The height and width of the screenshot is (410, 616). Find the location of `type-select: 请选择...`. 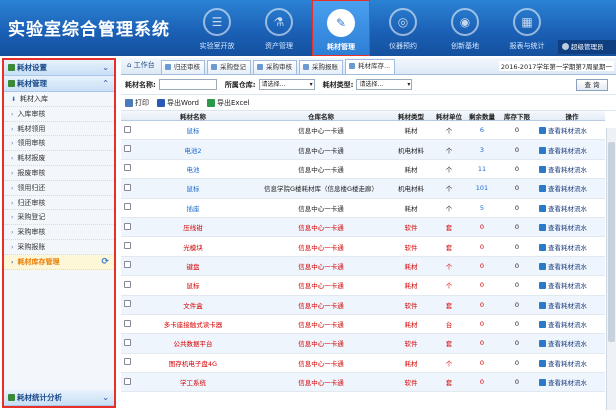

type-select: 请选择... is located at coordinates (384, 84).